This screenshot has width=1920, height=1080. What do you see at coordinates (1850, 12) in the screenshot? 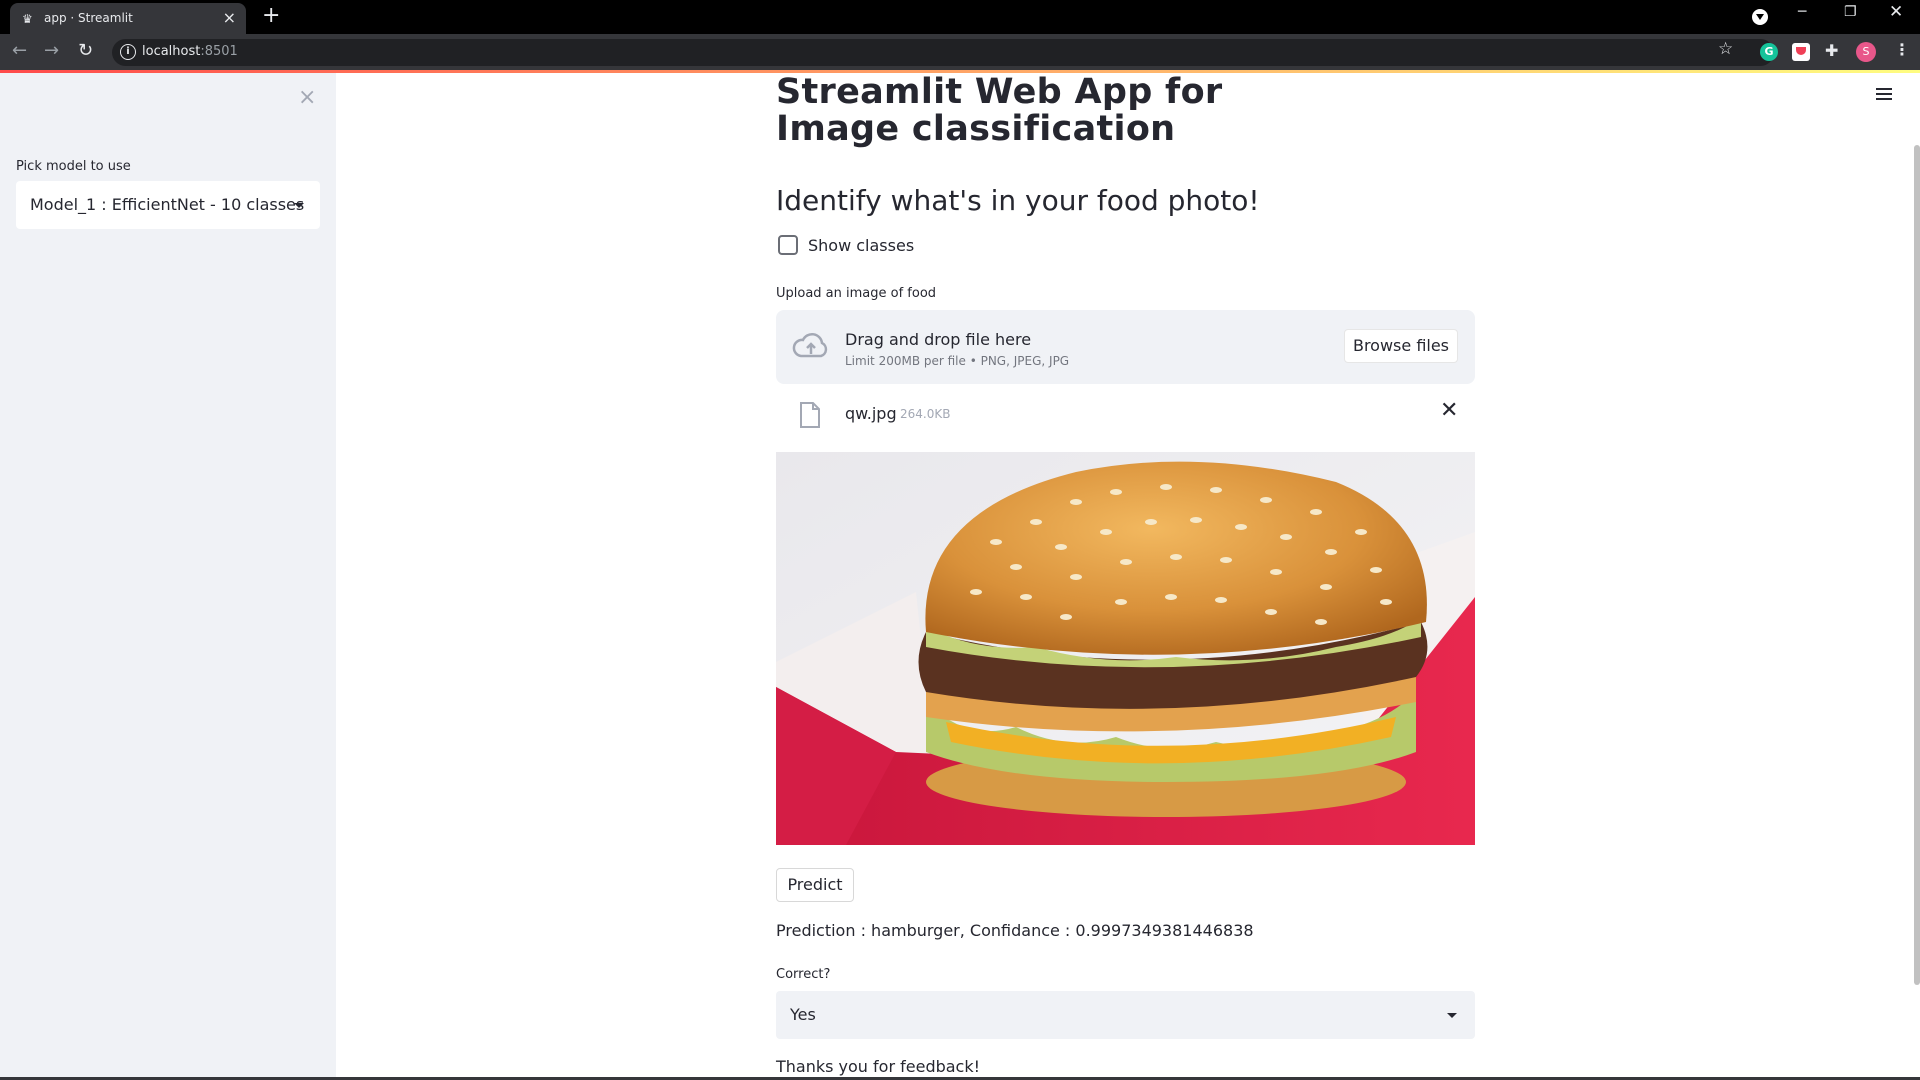
I see `restore-button: ❐` at bounding box center [1850, 12].